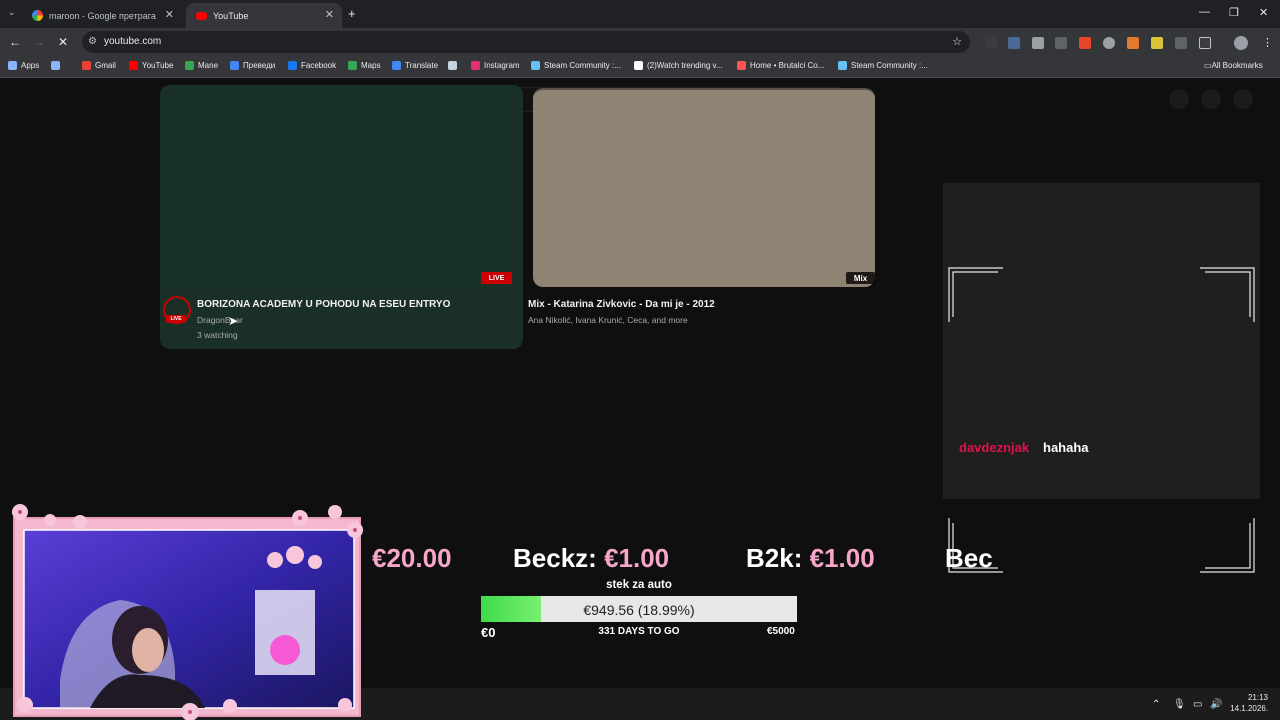 The image size is (1280, 720). What do you see at coordinates (1101, 420) in the screenshot?
I see `chat-frame-decoration` at bounding box center [1101, 420].